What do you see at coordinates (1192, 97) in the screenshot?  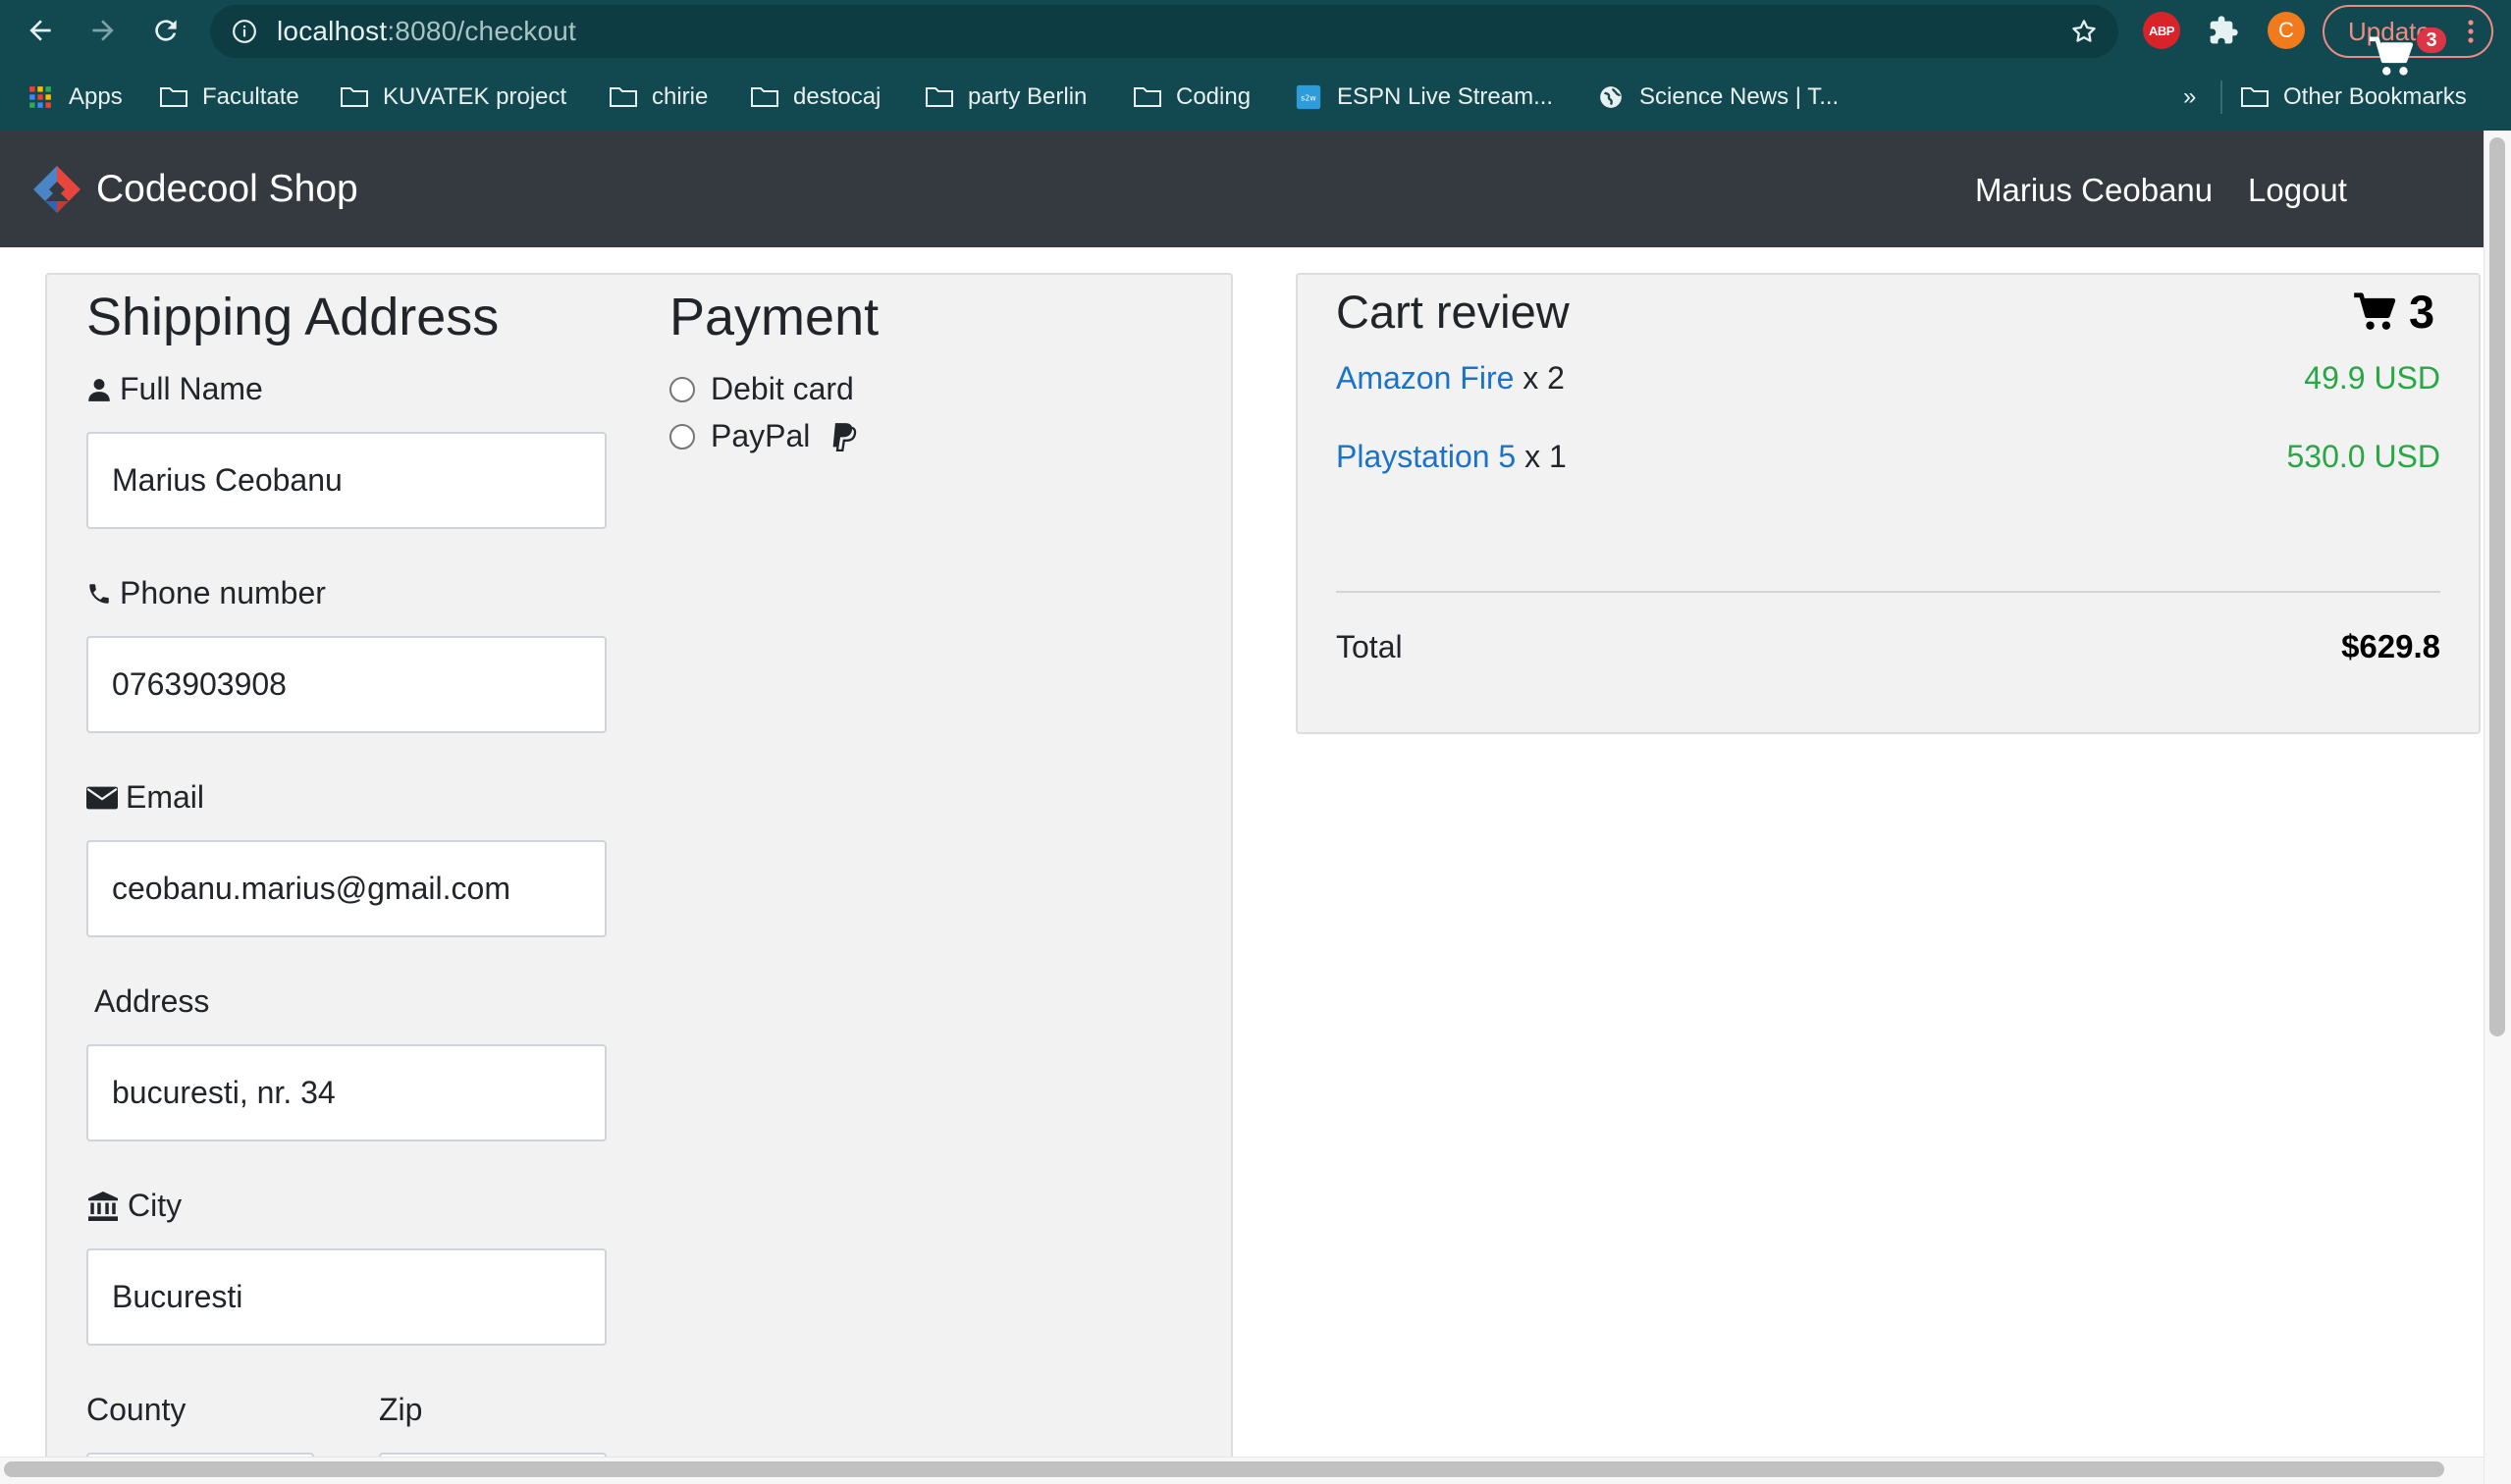 I see `bookmark-coding: Coding` at bounding box center [1192, 97].